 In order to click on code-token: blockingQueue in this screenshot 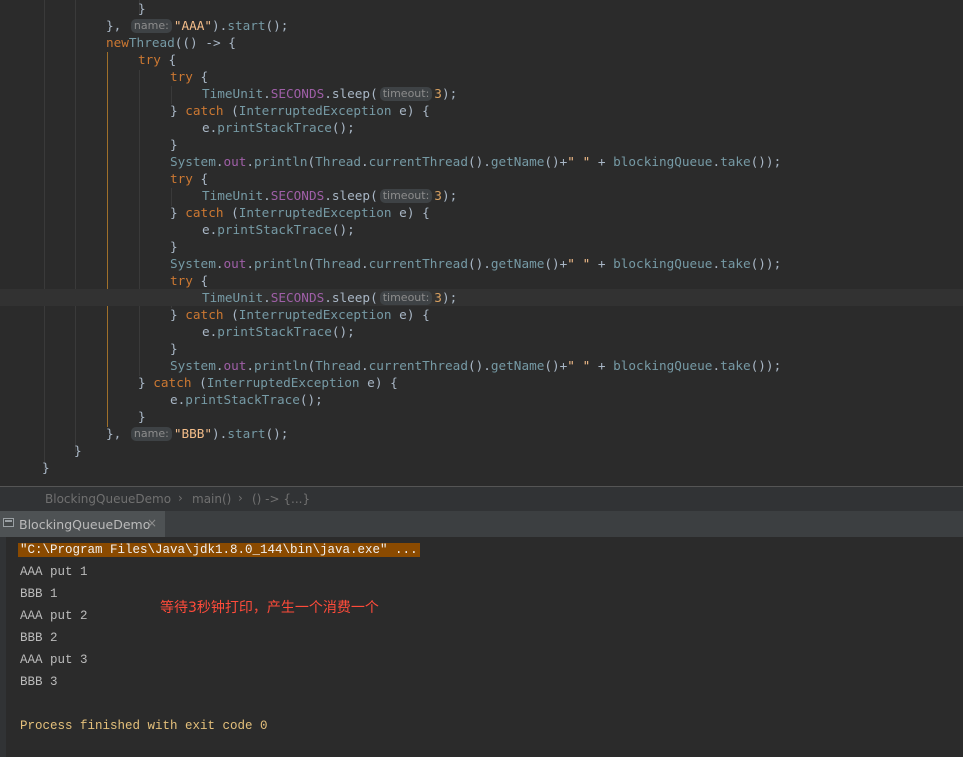, I will do `click(663, 161)`.